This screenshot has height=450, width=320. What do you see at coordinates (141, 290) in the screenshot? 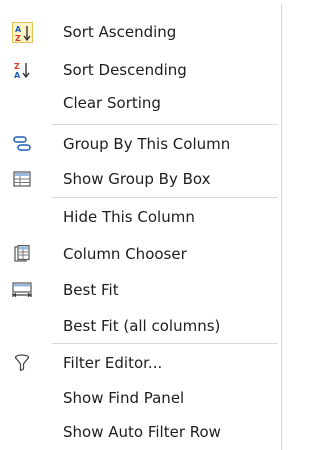
I see `menu-item-best-fit: Best Fit` at bounding box center [141, 290].